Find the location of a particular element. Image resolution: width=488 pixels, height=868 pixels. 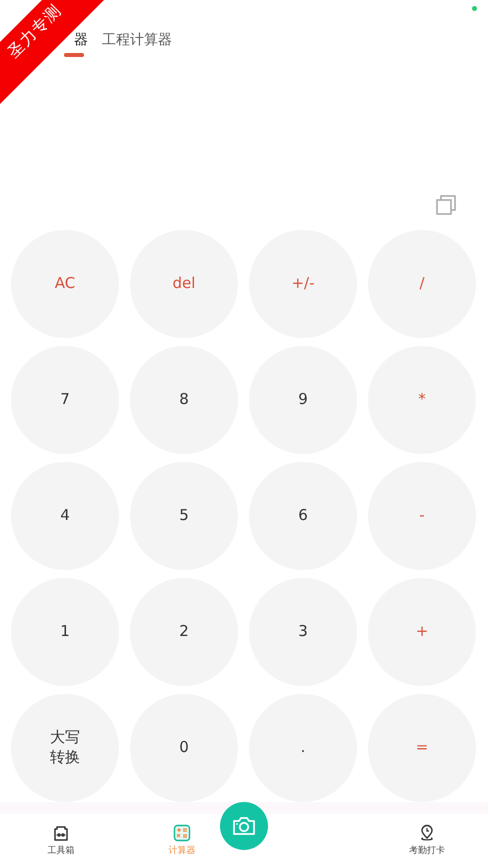

digit-key: 0 is located at coordinates (184, 748).